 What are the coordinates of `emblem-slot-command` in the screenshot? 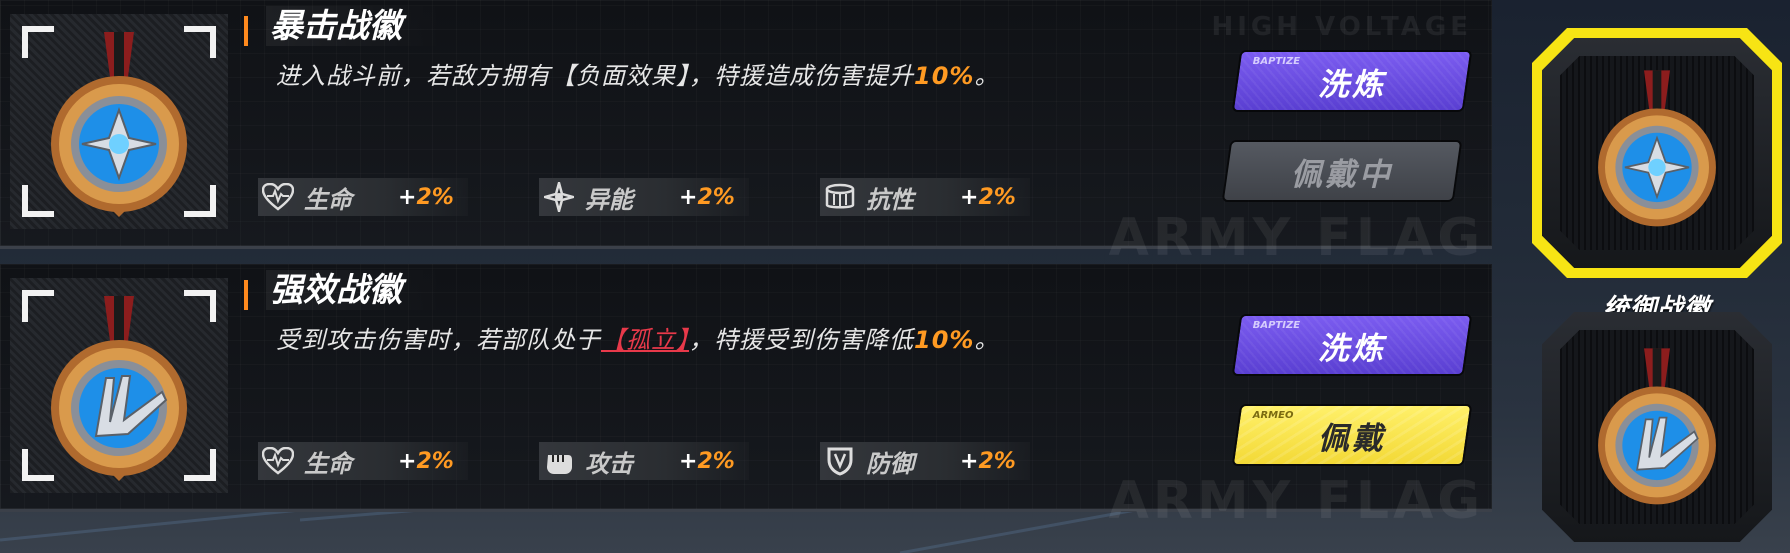 It's located at (1657, 427).